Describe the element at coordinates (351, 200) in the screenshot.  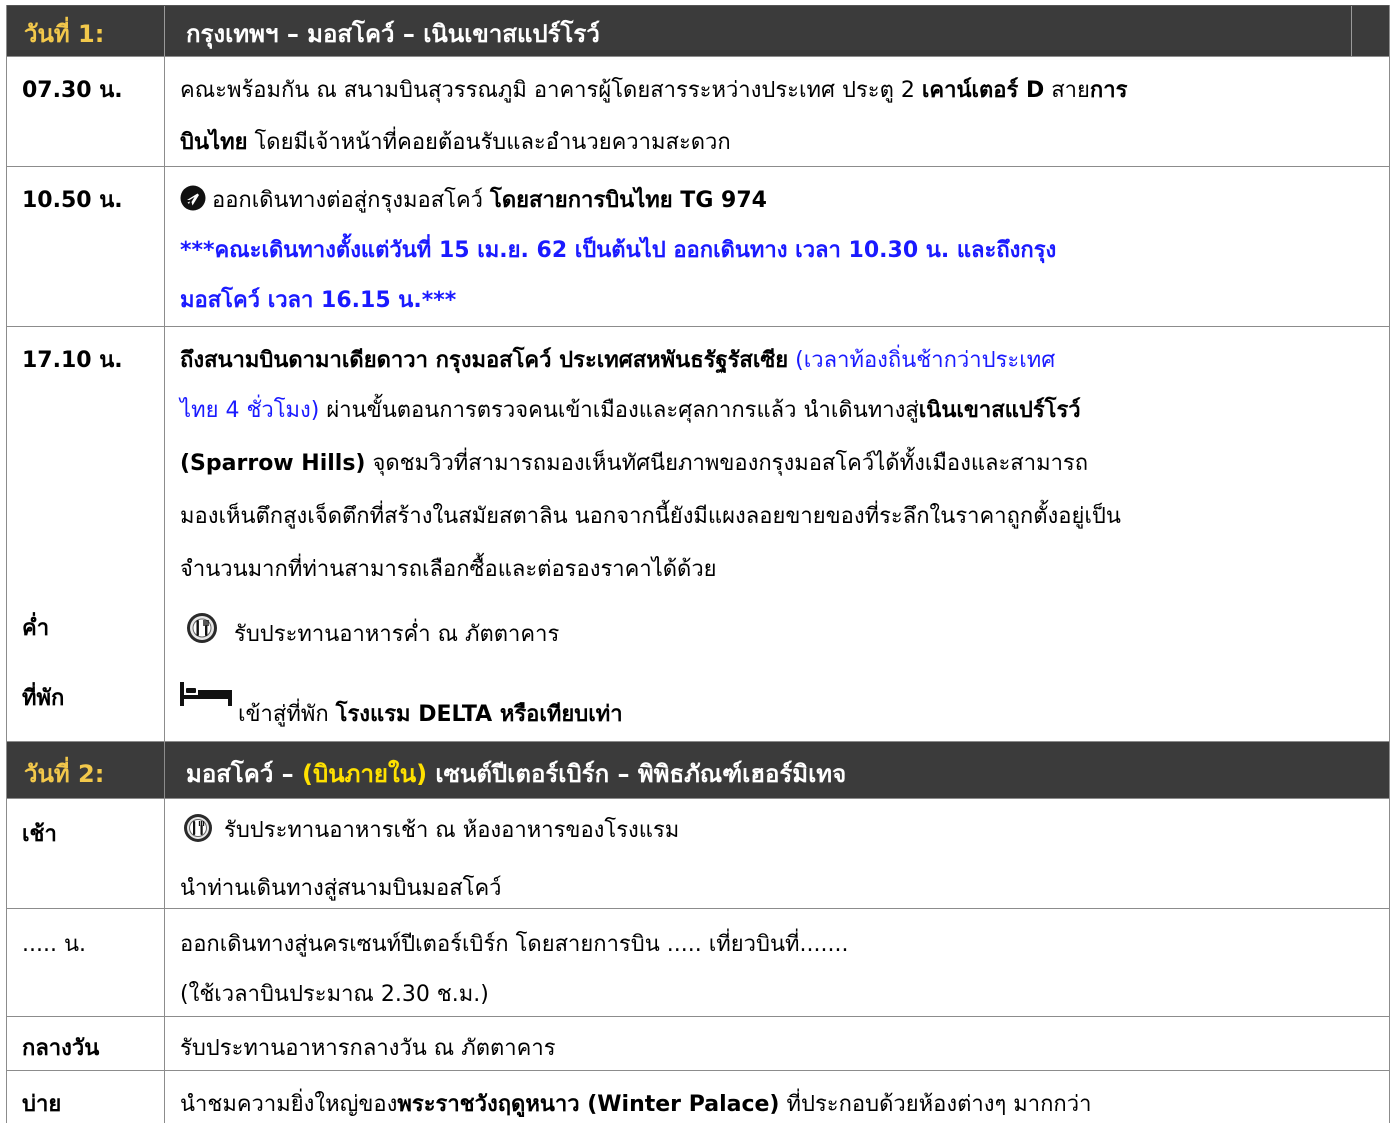
I see `text-segment: ออกเดินทางต่อสู่กรุงมอสโคว์` at that location.